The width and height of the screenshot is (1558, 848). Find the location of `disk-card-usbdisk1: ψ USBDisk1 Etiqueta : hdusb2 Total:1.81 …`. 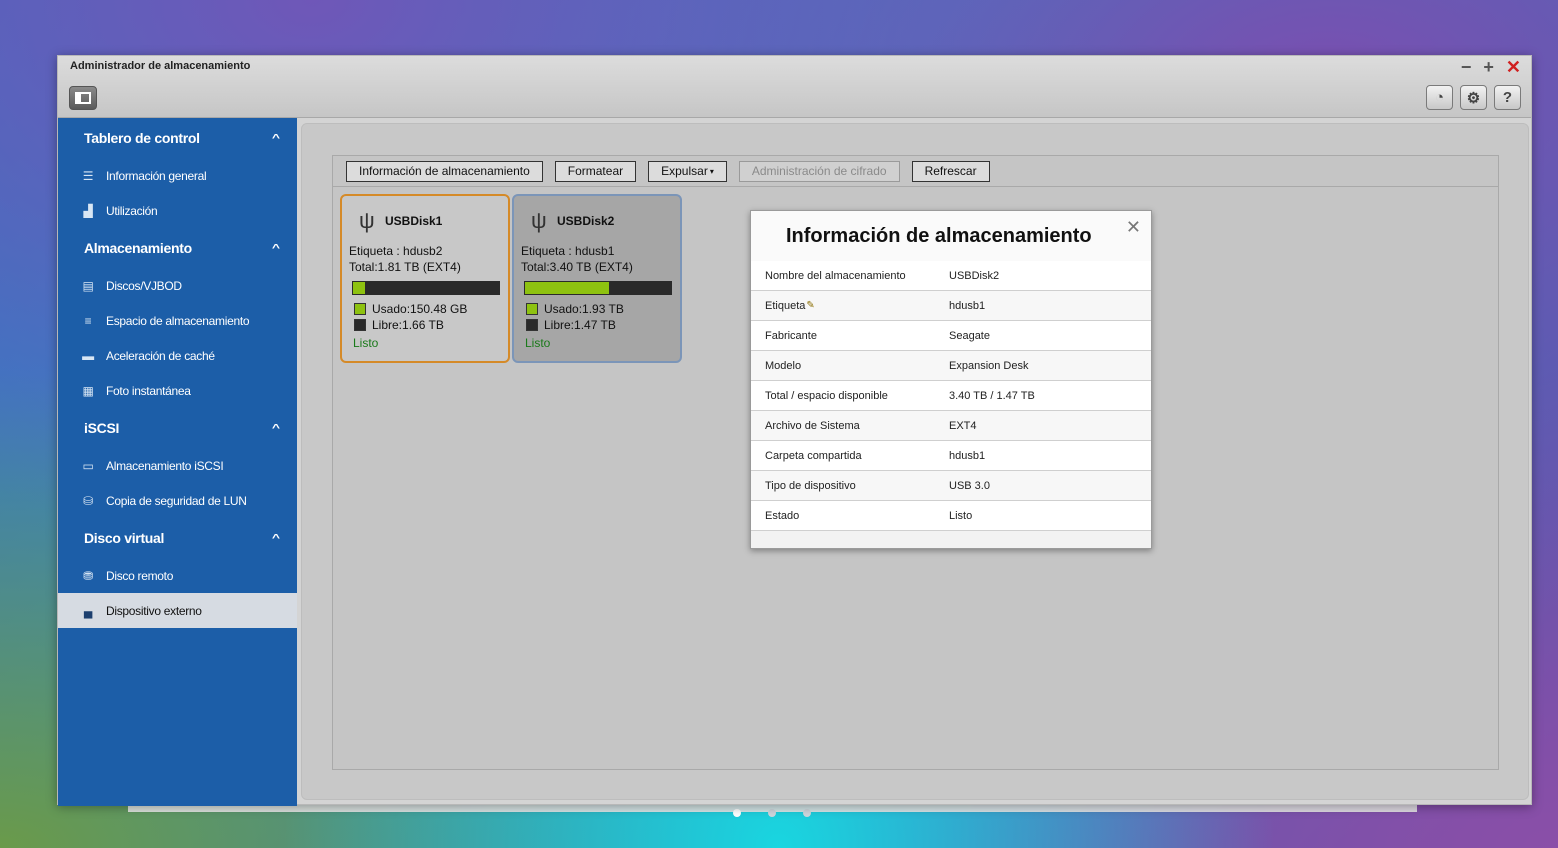

disk-card-usbdisk1: ψ USBDisk1 Etiqueta : hdusb2 Total:1.81 … is located at coordinates (425, 278).